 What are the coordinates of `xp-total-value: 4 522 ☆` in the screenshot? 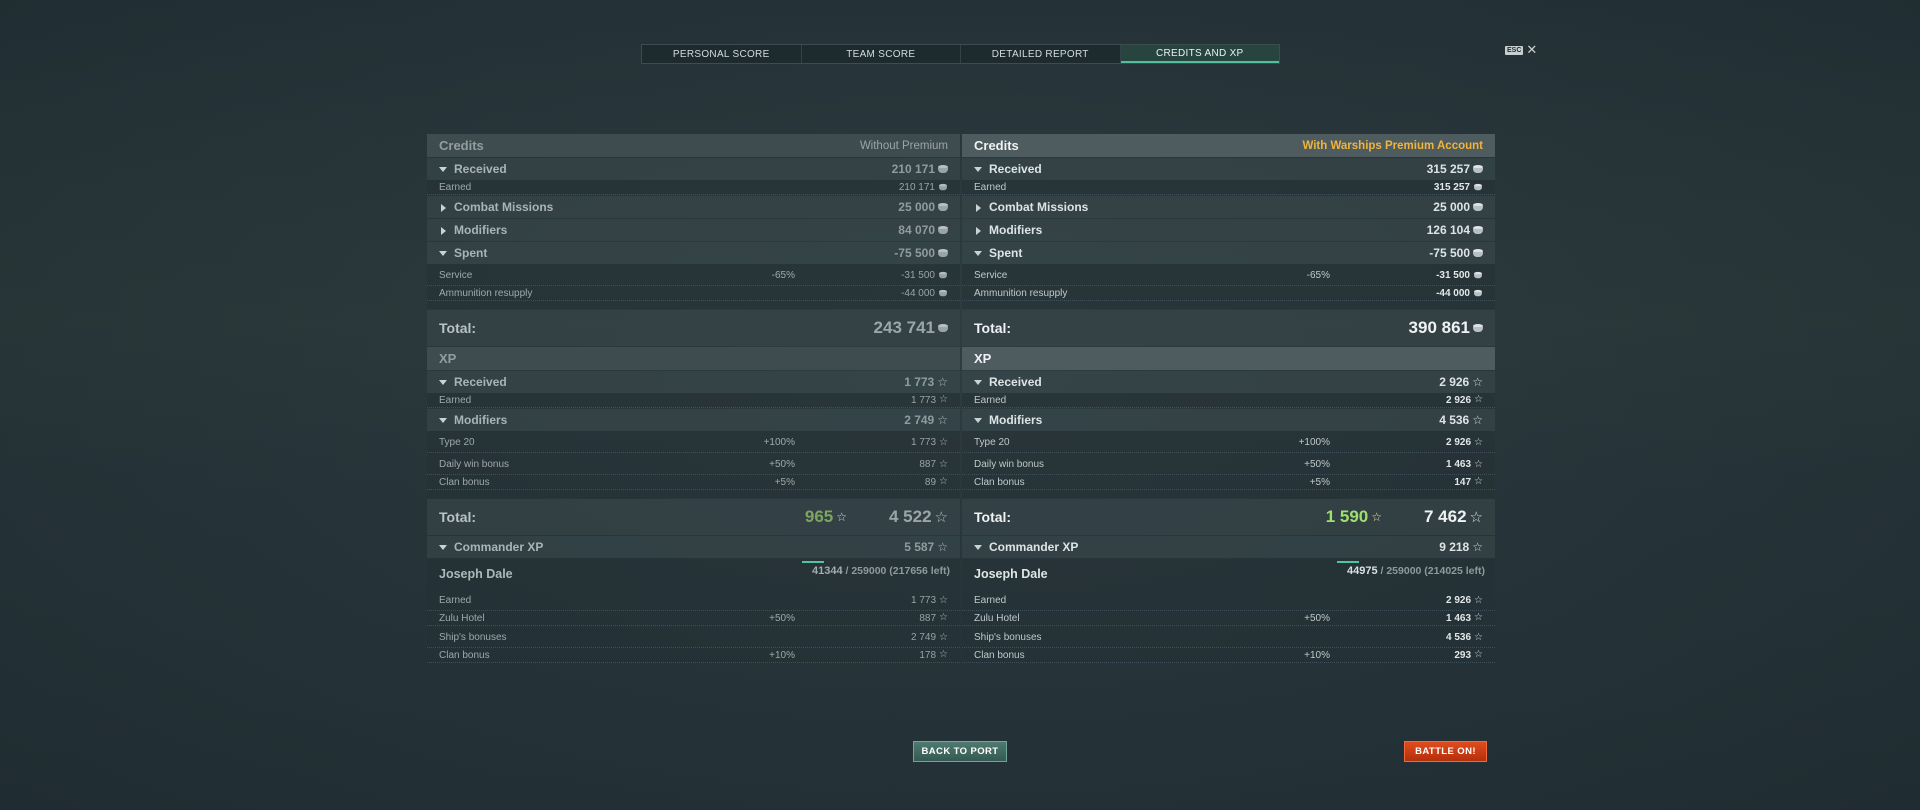 It's located at (918, 516).